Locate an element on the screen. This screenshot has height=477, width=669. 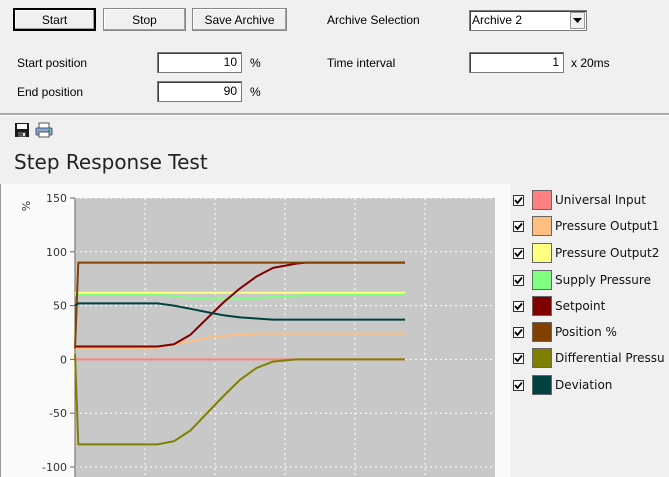
legend-item: Deviation is located at coordinates (562, 385).